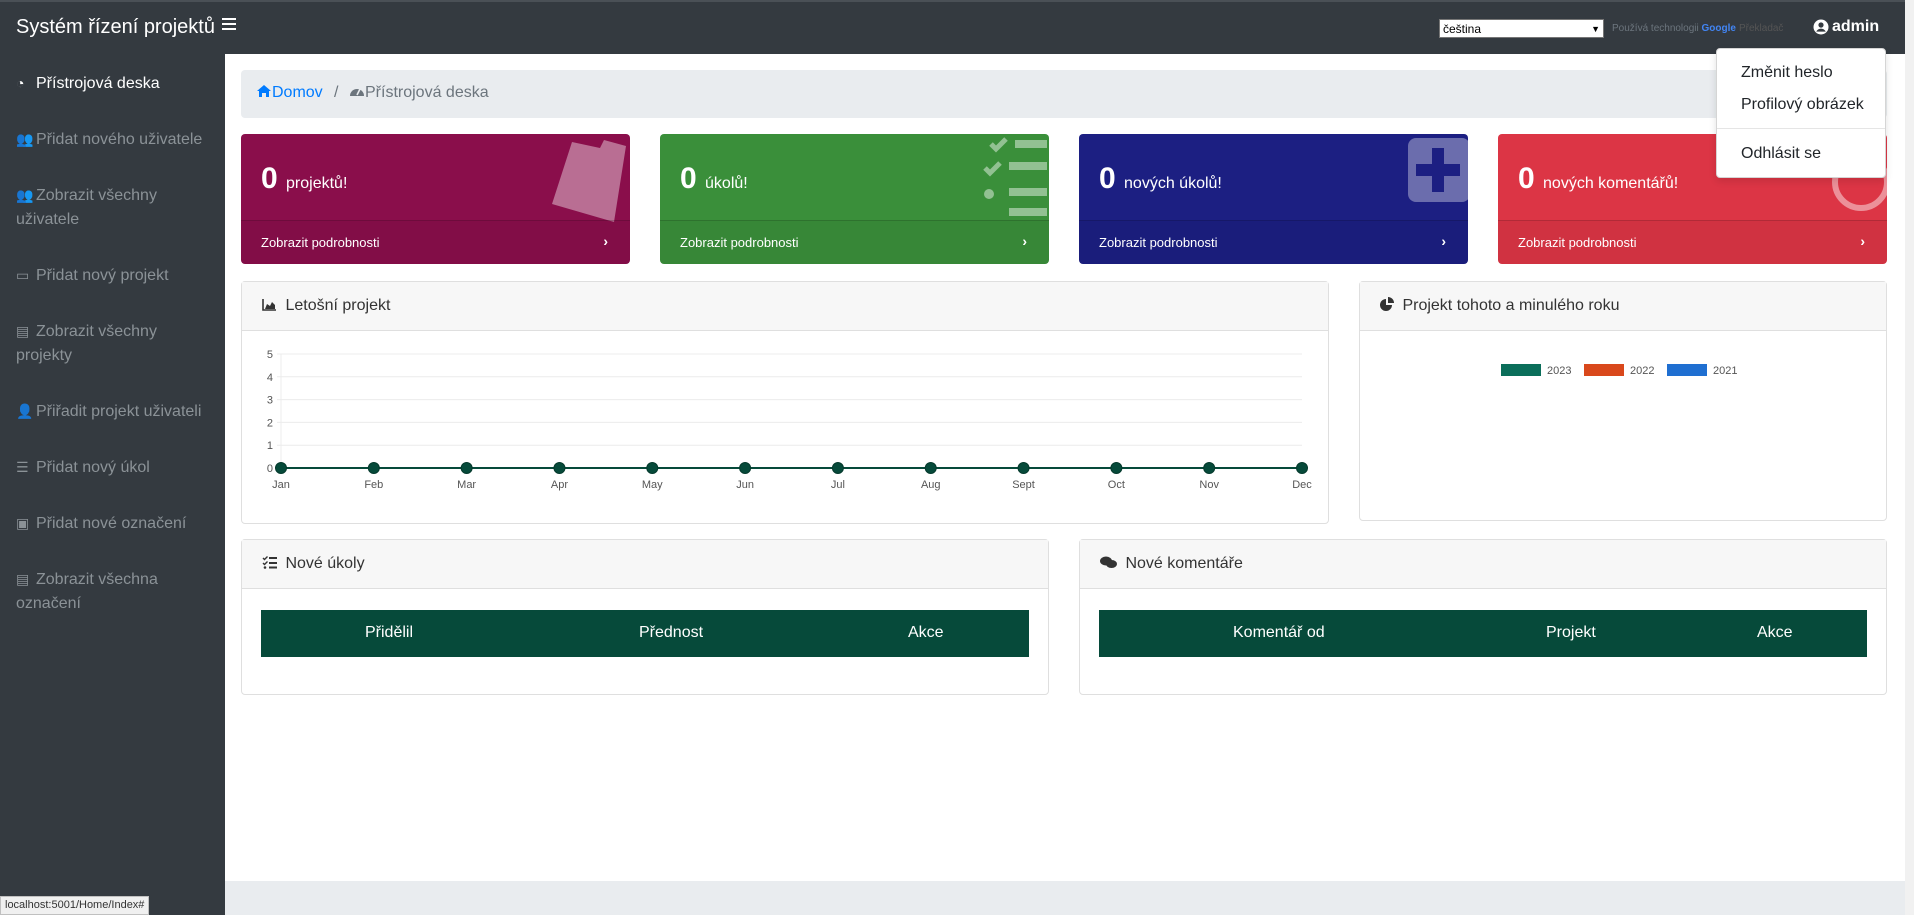 This screenshot has height=915, width=1914. Describe the element at coordinates (313, 564) in the screenshot. I see `panel-title: Nové úkoly` at that location.